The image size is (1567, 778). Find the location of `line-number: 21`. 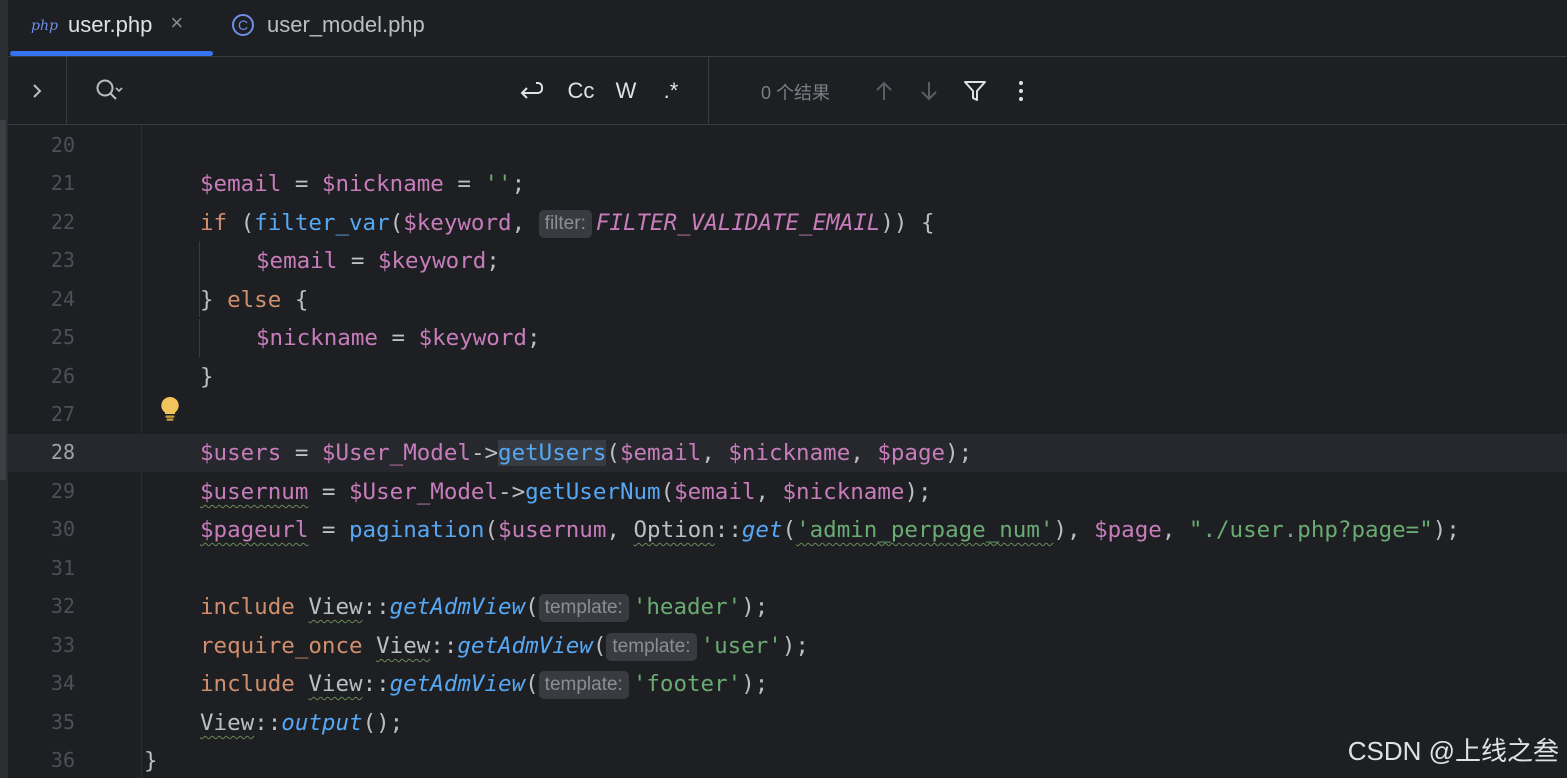

line-number: 21 is located at coordinates (62, 183).